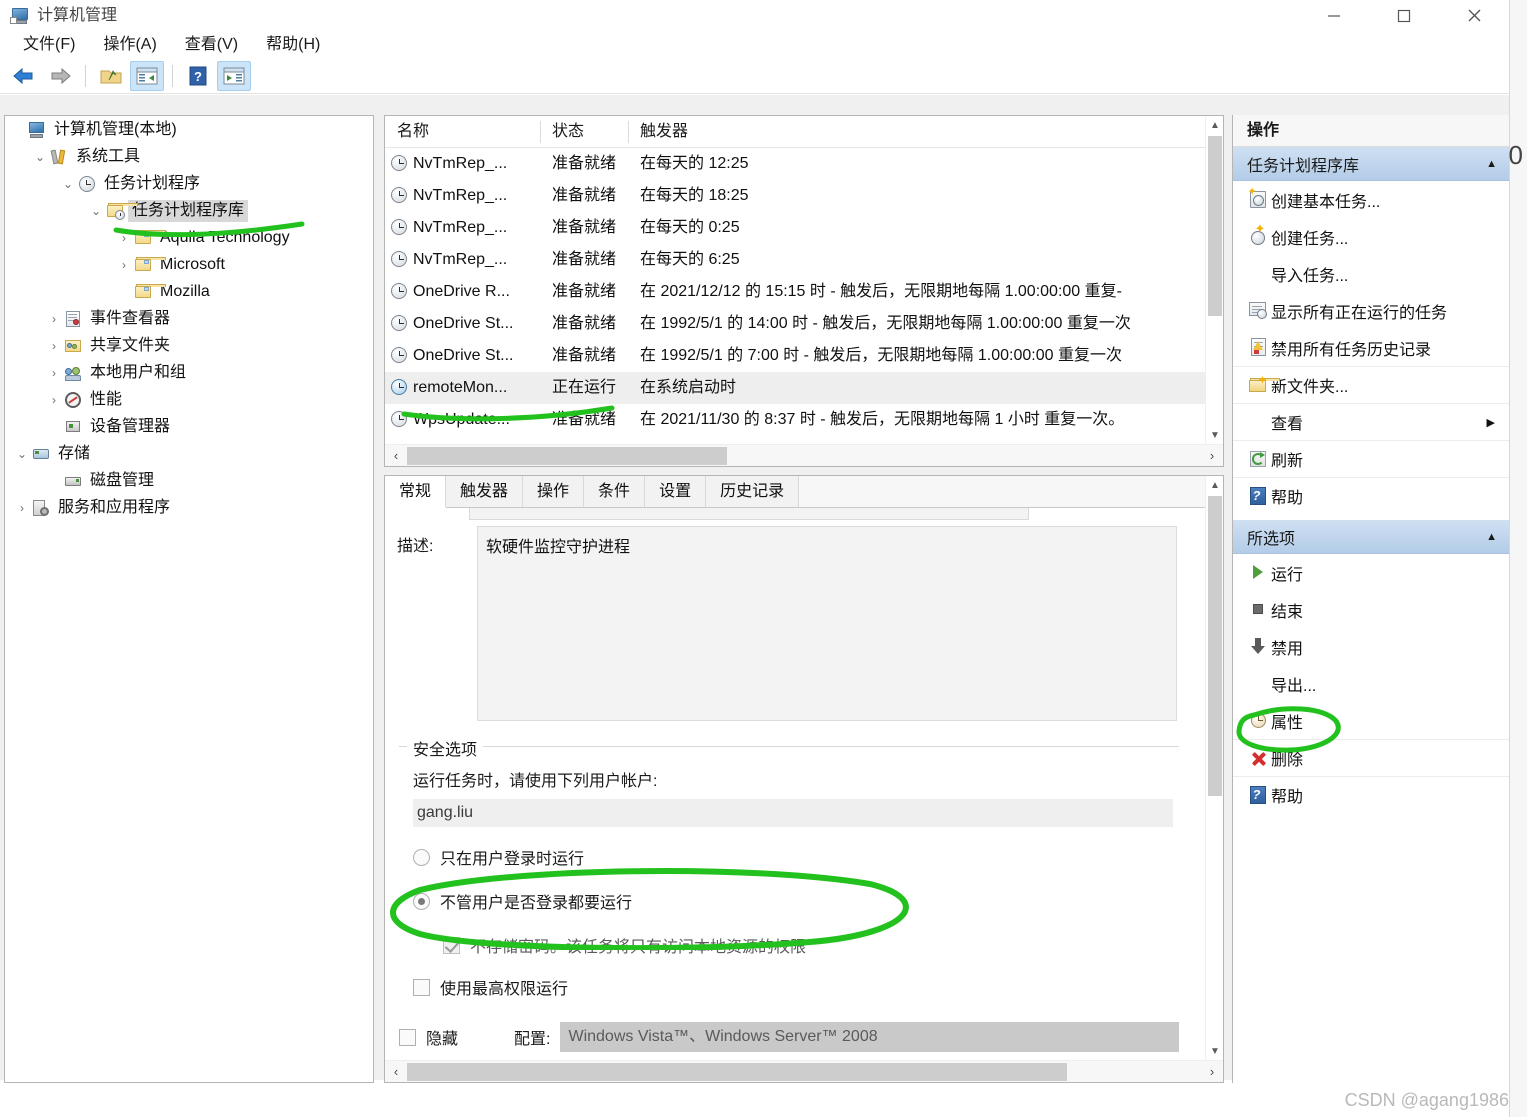 The image size is (1527, 1117). Describe the element at coordinates (111, 76) in the screenshot. I see `up-folder-icon` at that location.